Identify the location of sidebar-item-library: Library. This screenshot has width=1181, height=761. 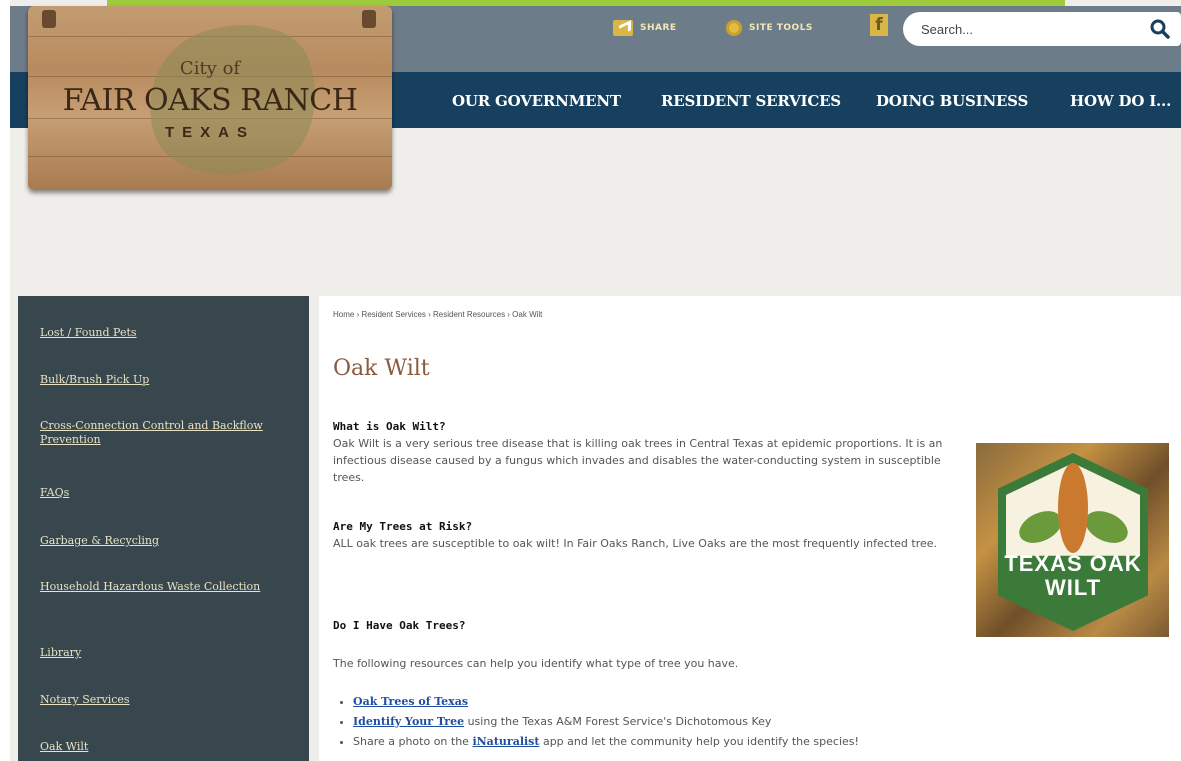
(165, 653).